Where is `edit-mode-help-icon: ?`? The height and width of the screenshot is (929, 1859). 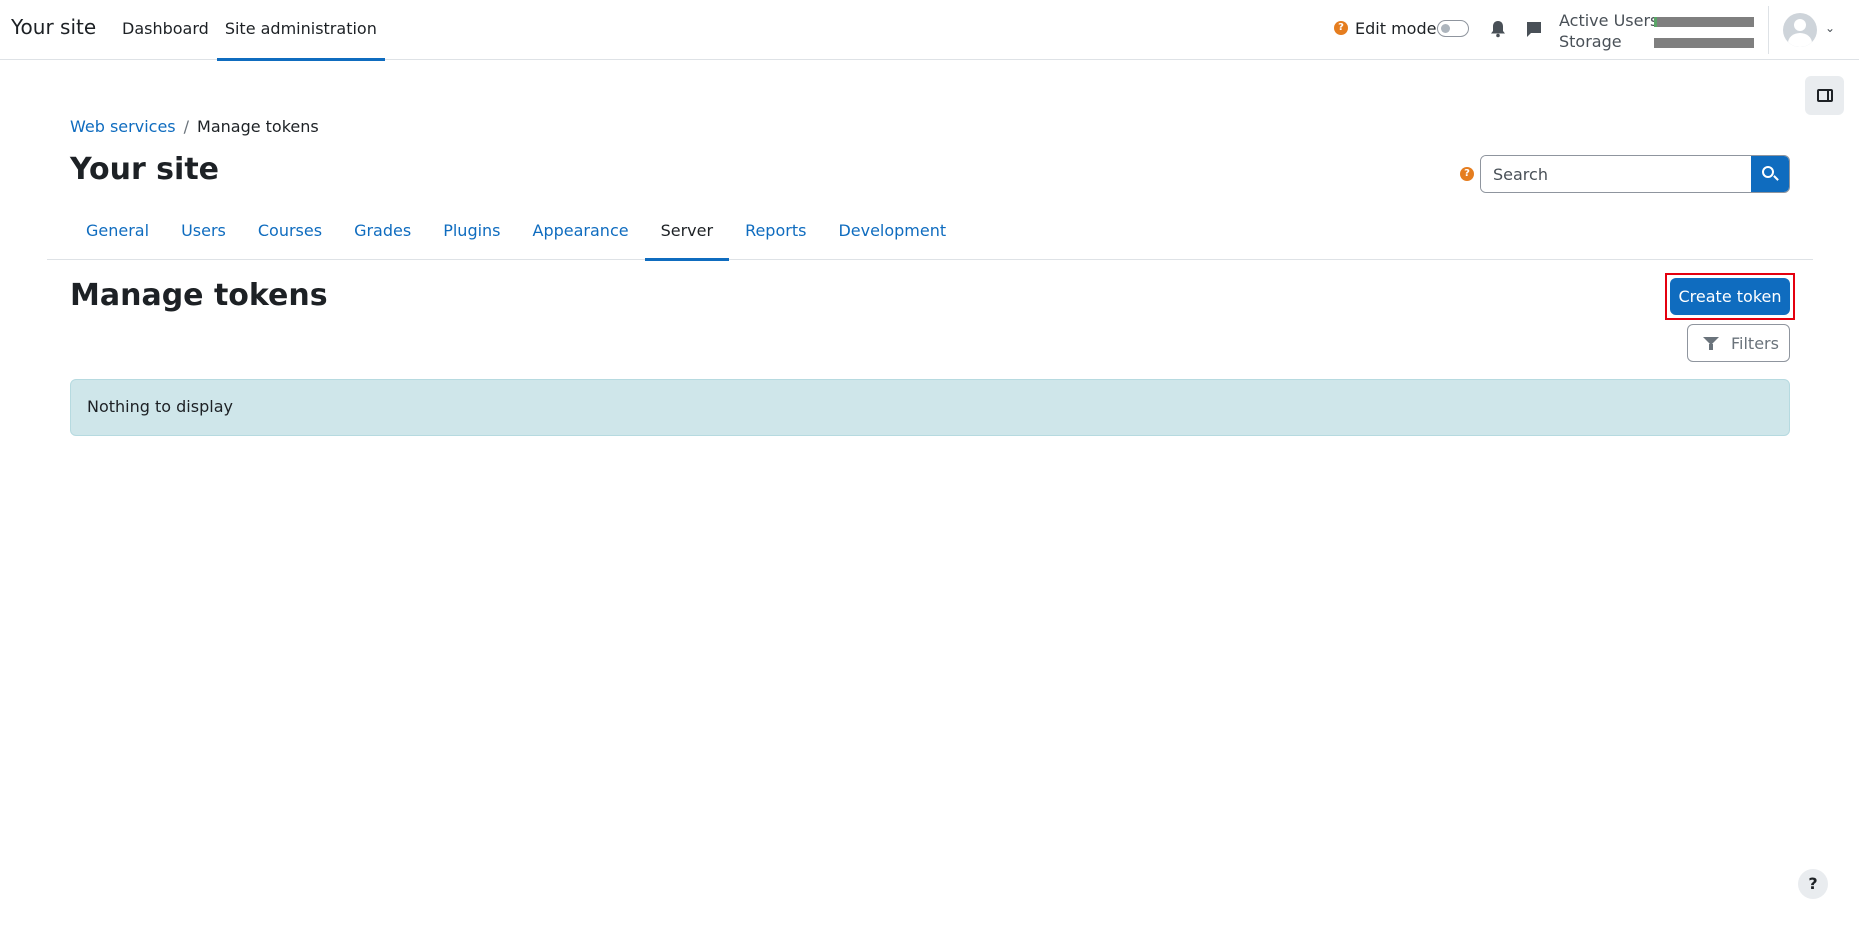 edit-mode-help-icon: ? is located at coordinates (1341, 28).